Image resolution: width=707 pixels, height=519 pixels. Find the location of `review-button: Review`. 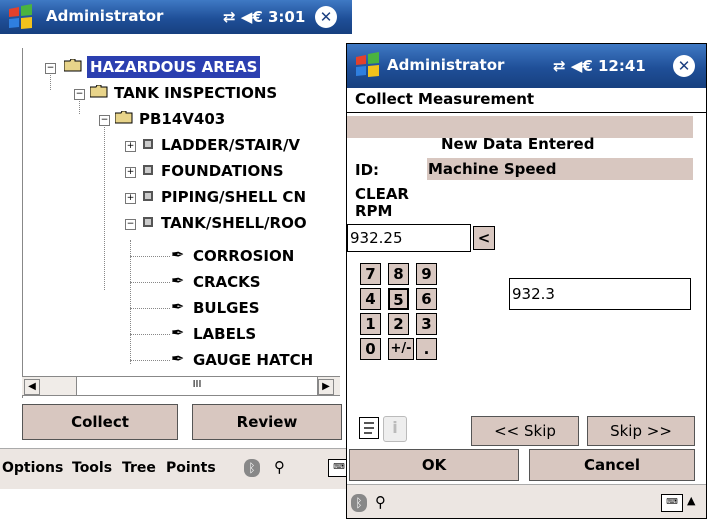

review-button: Review is located at coordinates (267, 422).